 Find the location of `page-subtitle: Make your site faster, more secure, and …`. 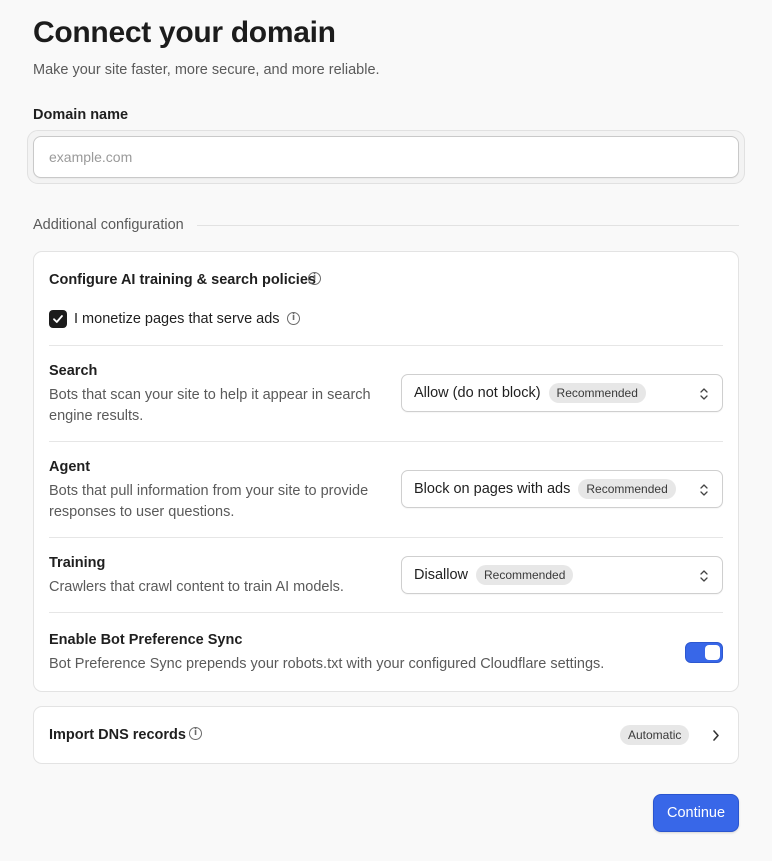

page-subtitle: Make your site faster, more secure, and … is located at coordinates (206, 70).